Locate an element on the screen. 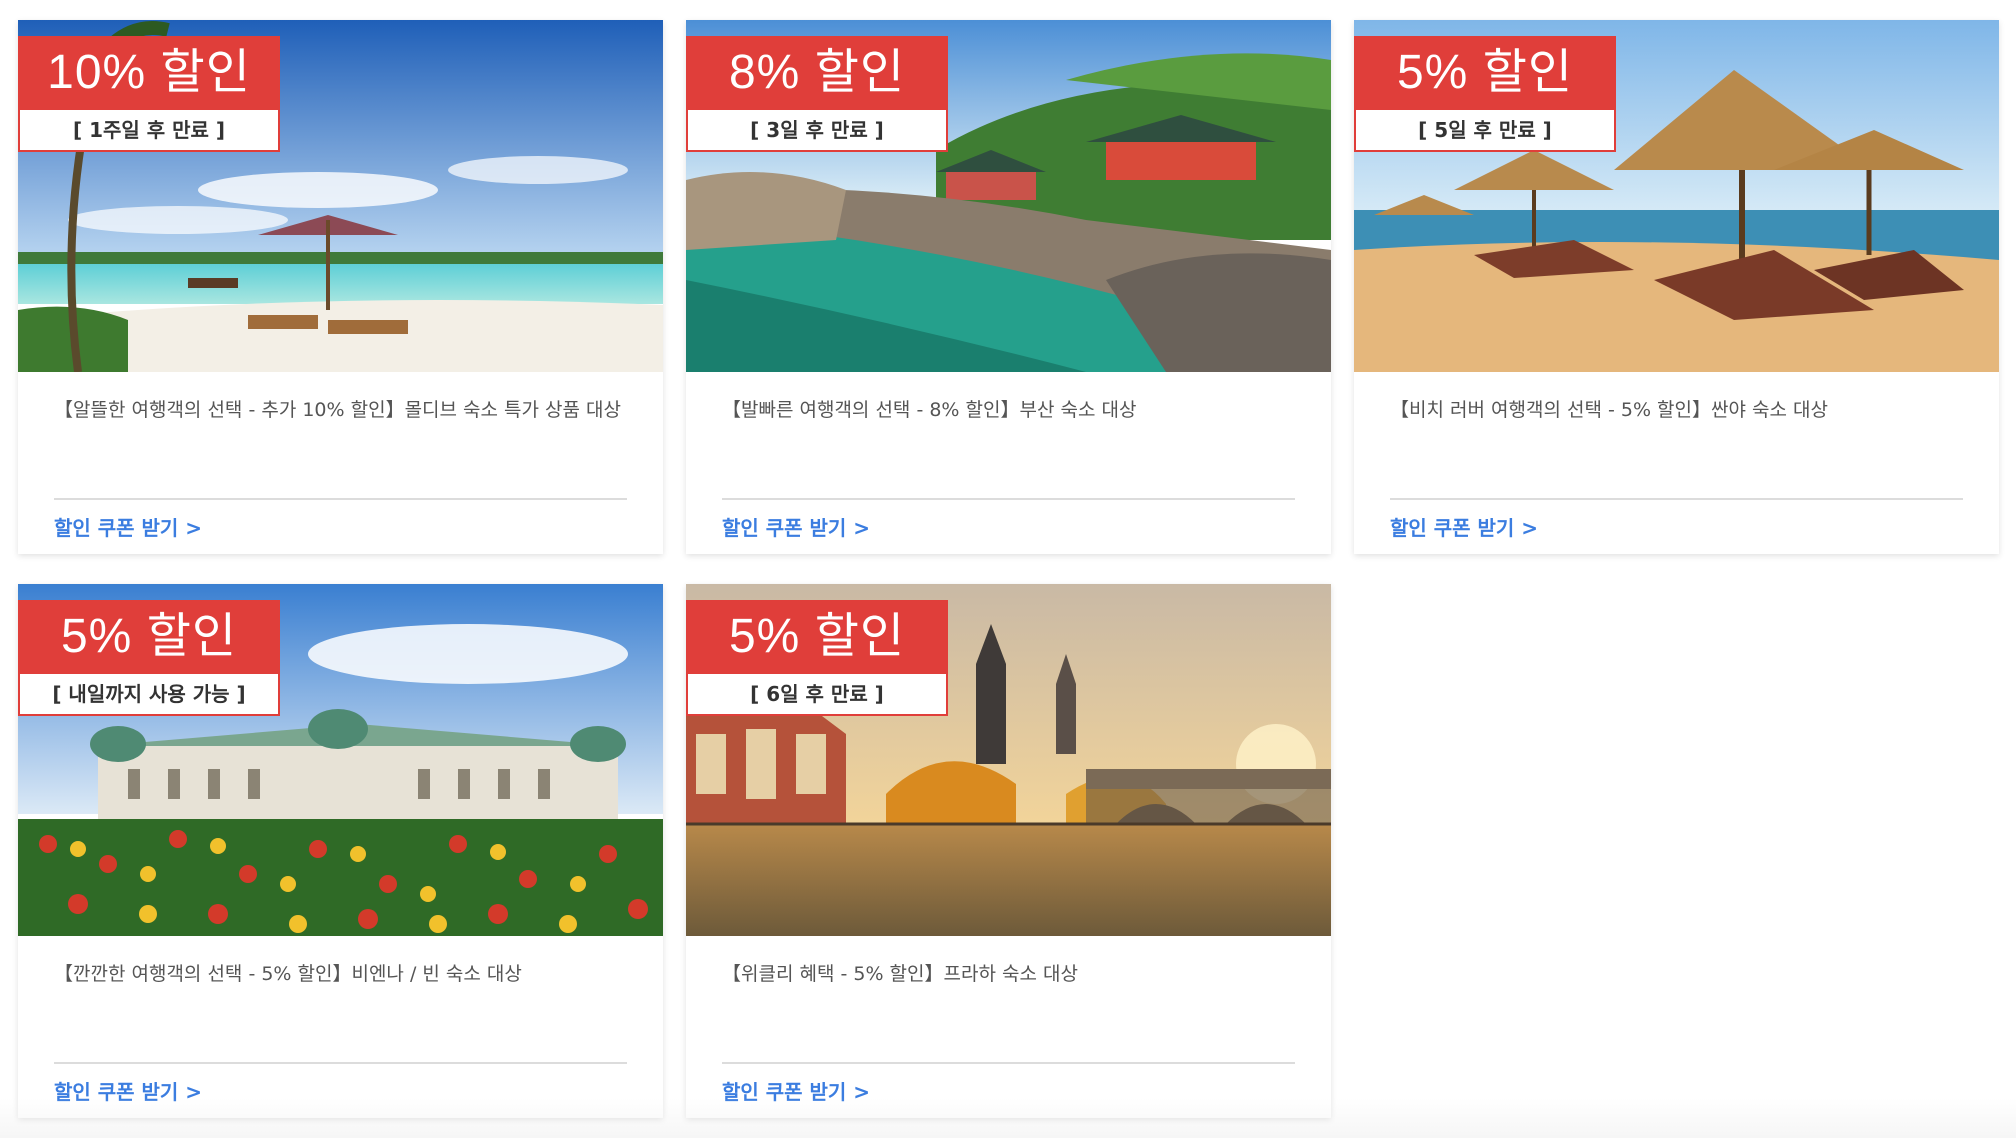  card-image: 5% 할인 [ 5일 후 만료 ] is located at coordinates (1676, 196).